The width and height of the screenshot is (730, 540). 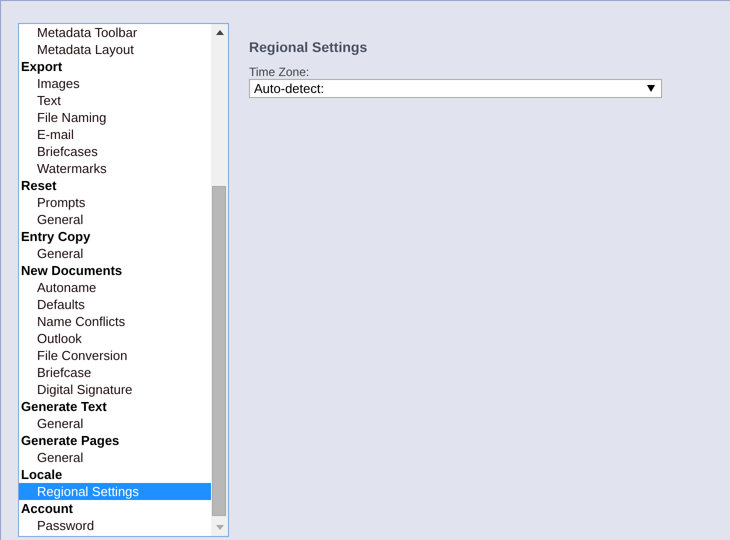 What do you see at coordinates (115, 355) in the screenshot?
I see `list-item: File Conversion` at bounding box center [115, 355].